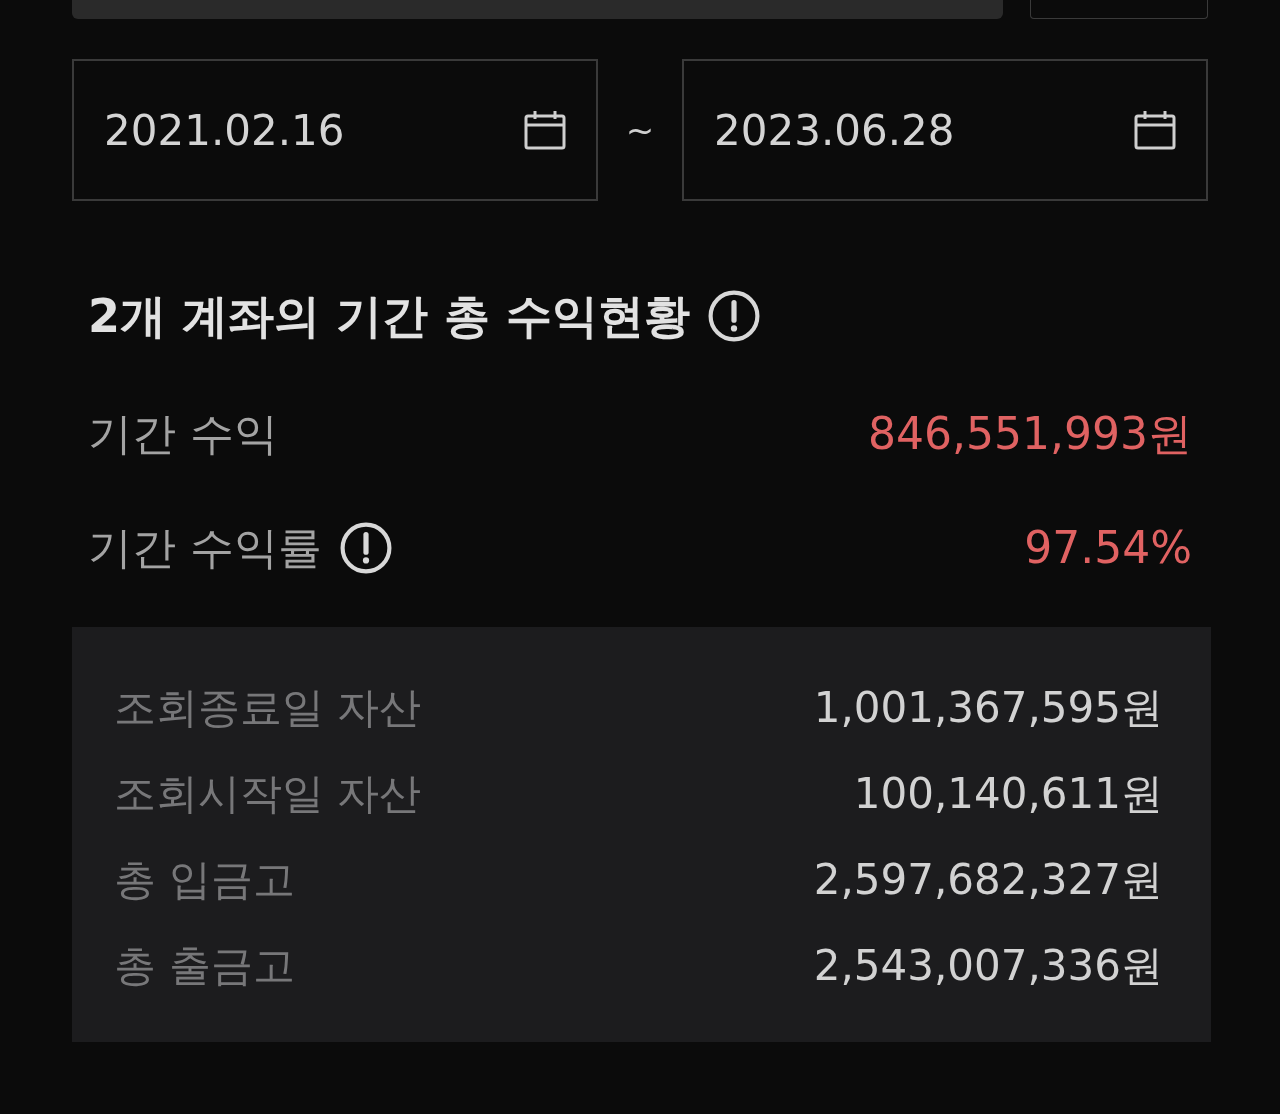 This screenshot has width=1280, height=1114. I want to click on metric-value: 97.54%, so click(1108, 548).